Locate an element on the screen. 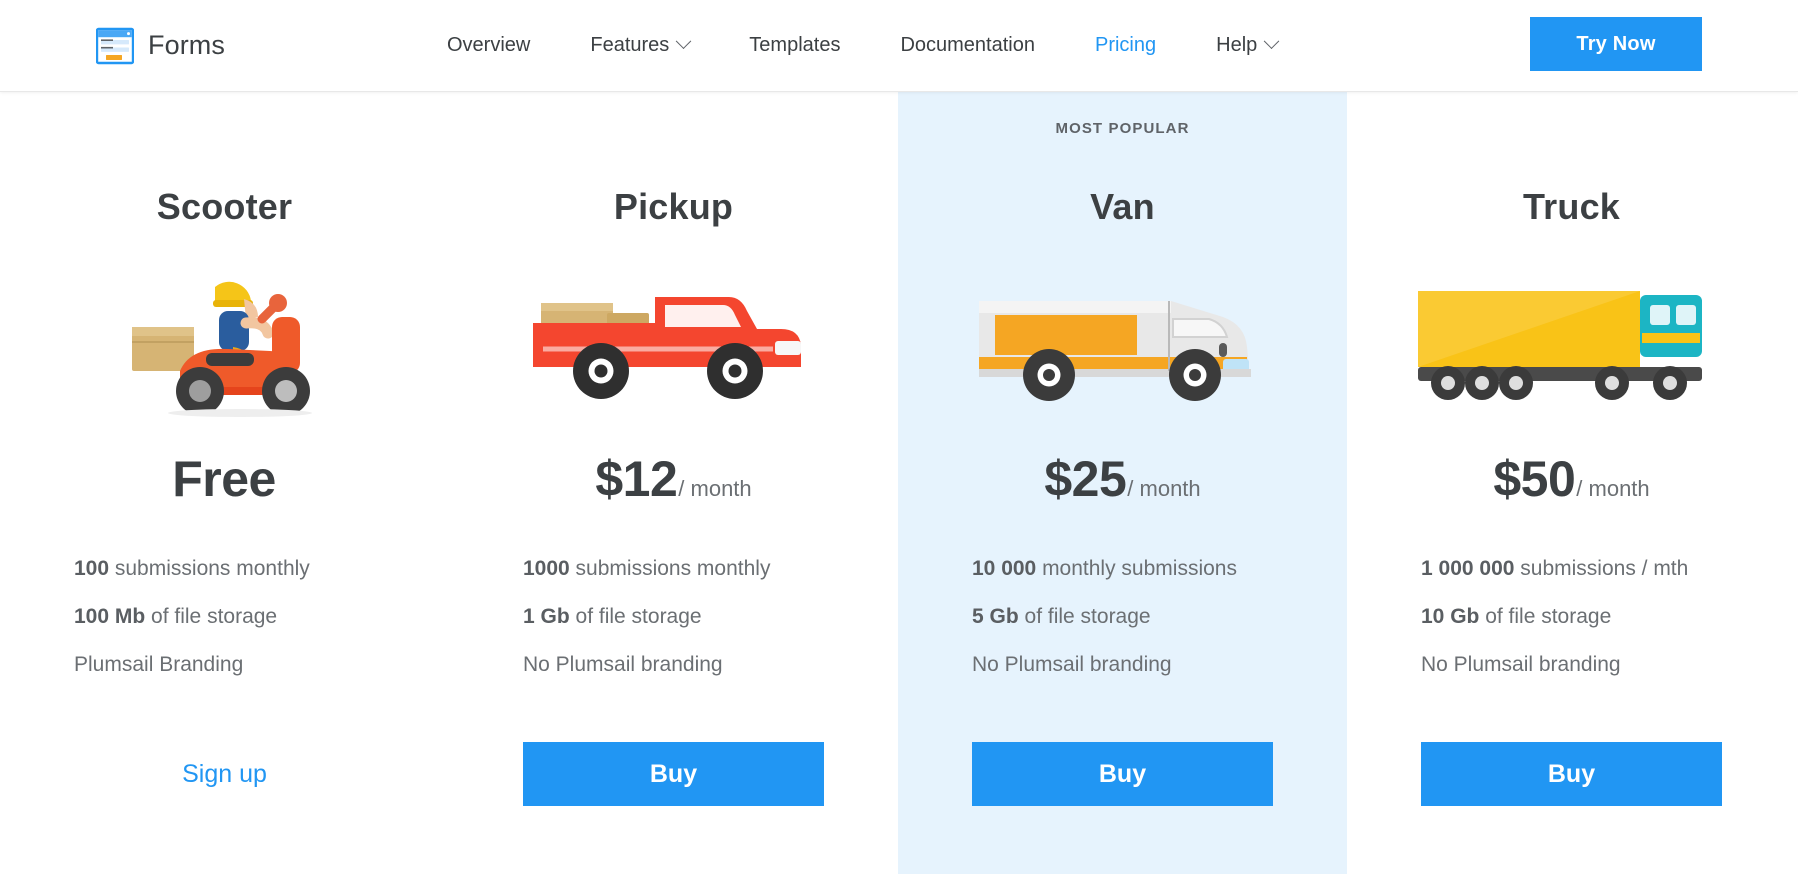 The height and width of the screenshot is (874, 1798). feature-value: 100 is located at coordinates (92, 568).